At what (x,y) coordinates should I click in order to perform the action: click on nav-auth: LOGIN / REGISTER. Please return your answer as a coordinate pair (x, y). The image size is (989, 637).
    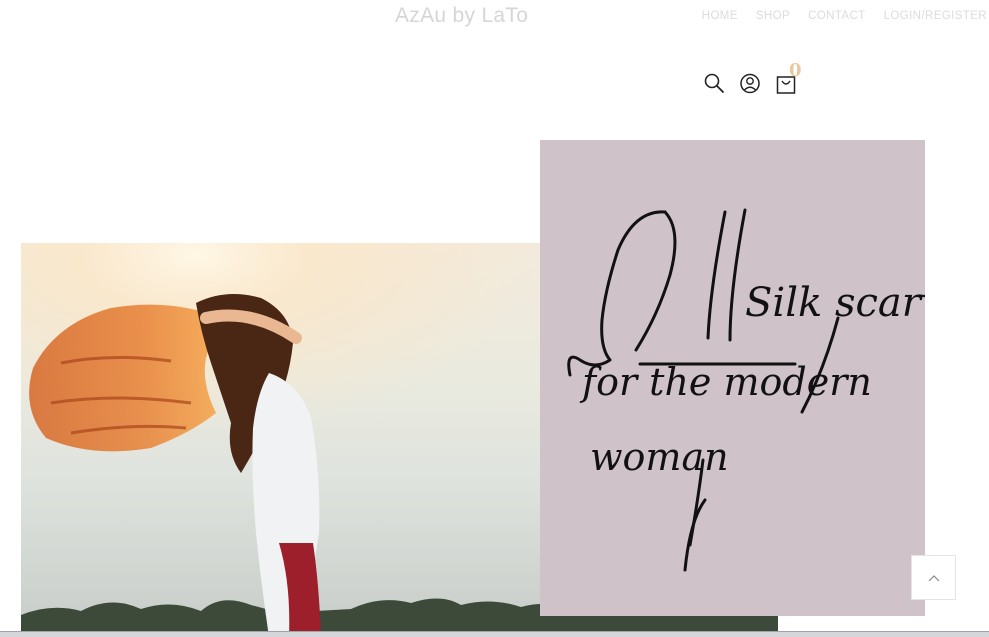
    Looking at the image, I should click on (935, 16).